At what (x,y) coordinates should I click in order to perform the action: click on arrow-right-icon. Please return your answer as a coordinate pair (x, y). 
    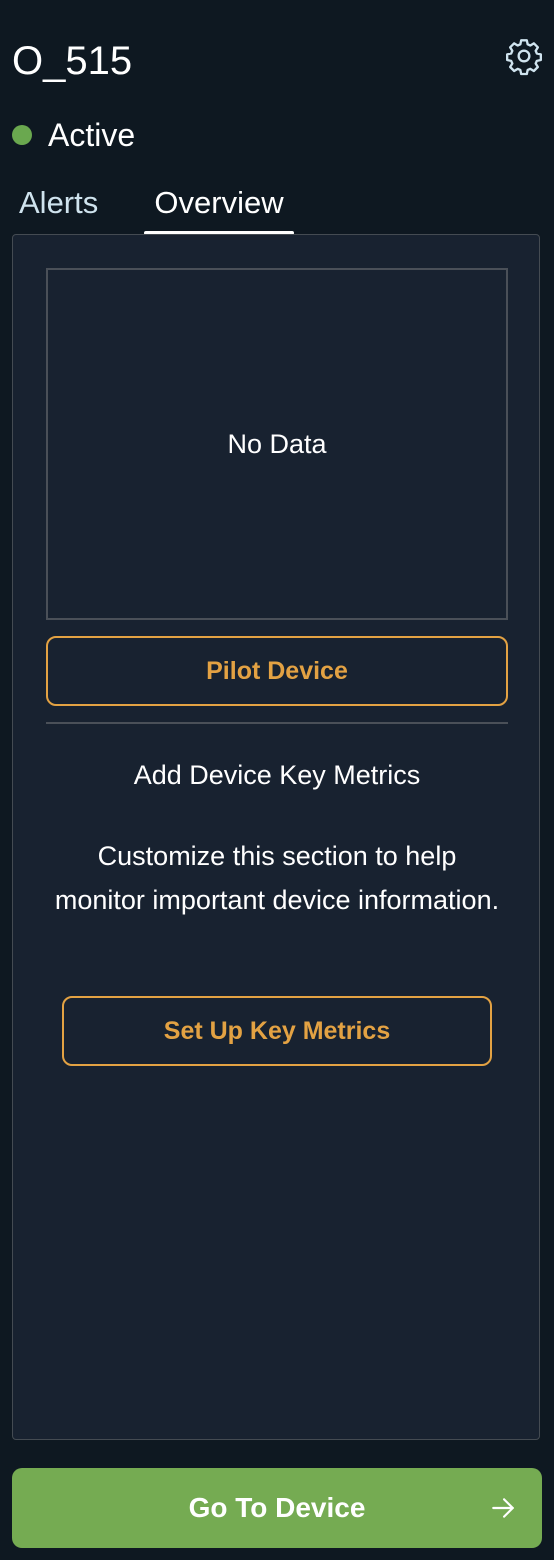
    Looking at the image, I should click on (503, 1508).